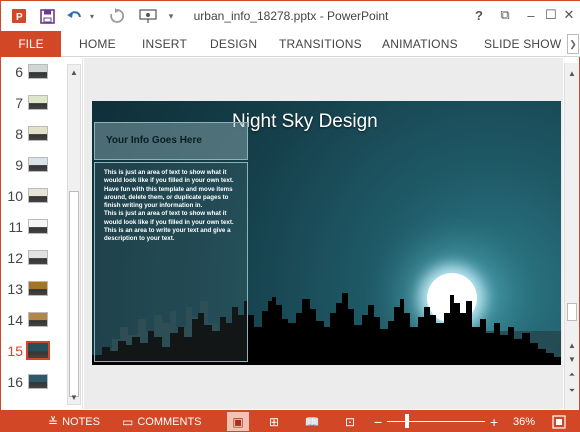 This screenshot has width=580, height=432. I want to click on comment-icon: ▭, so click(128, 421).